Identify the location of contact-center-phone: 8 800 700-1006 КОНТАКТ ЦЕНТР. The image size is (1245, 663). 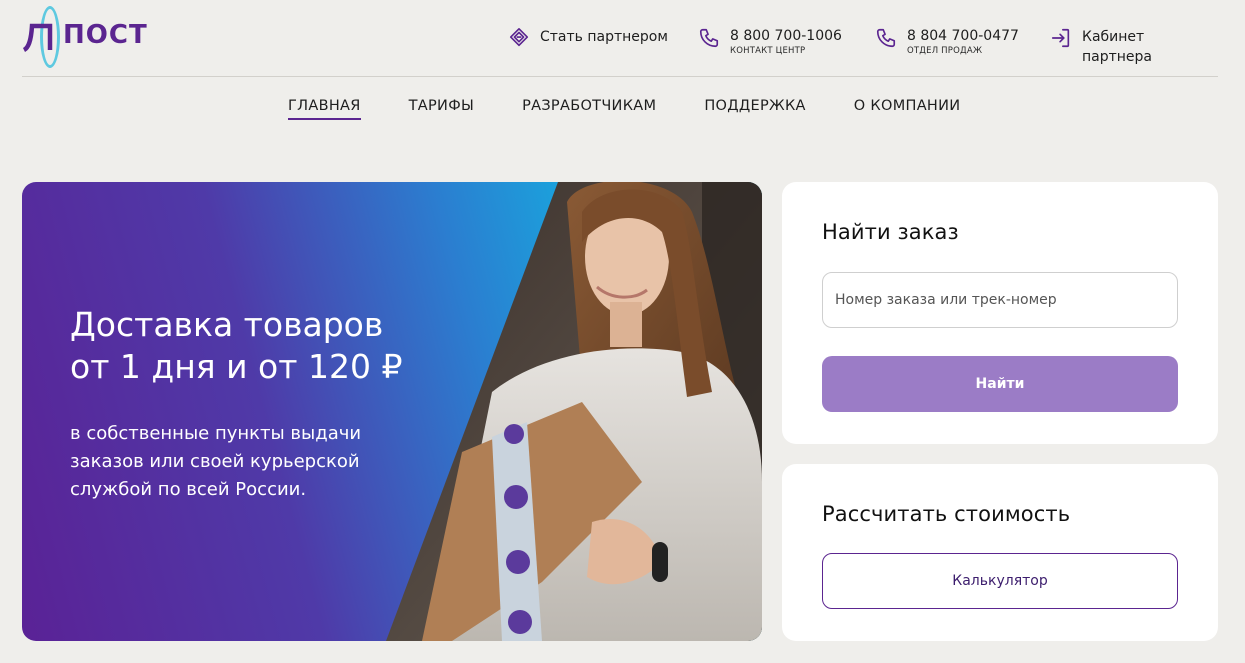
(770, 41).